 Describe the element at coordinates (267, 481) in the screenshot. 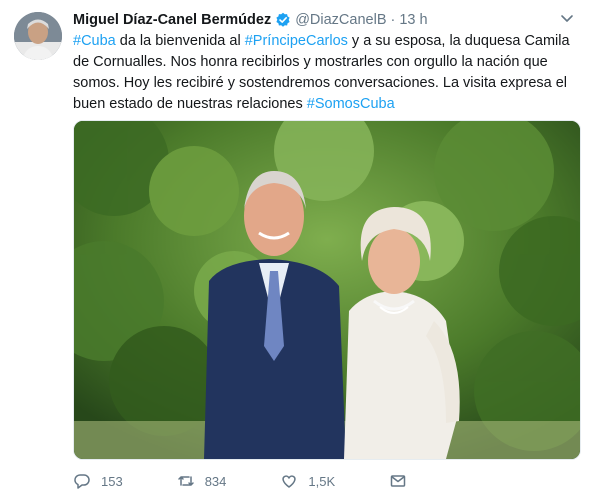

I see `tweet-actions: 153 834 1,5K` at that location.